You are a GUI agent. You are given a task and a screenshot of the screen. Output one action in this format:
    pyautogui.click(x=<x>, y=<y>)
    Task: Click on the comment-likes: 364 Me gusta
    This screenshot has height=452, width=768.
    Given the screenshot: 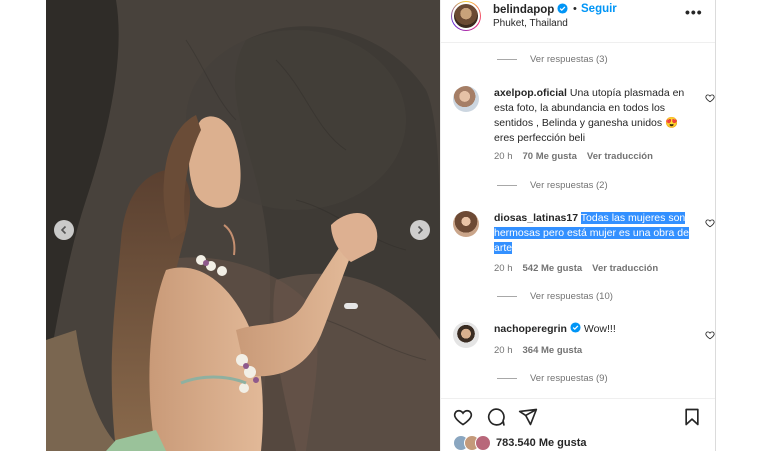 What is the action you would take?
    pyautogui.click(x=553, y=350)
    